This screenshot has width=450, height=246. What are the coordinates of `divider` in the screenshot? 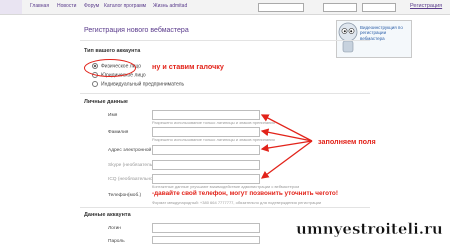 It's located at (225, 207).